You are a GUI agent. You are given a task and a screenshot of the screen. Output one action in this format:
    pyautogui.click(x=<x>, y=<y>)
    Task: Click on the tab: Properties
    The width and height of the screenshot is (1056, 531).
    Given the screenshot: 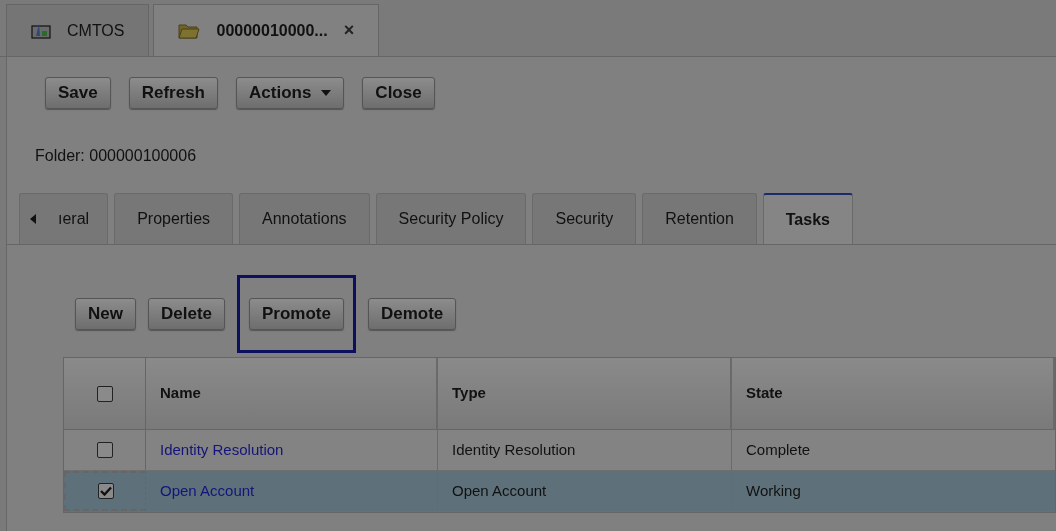 What is the action you would take?
    pyautogui.click(x=174, y=218)
    